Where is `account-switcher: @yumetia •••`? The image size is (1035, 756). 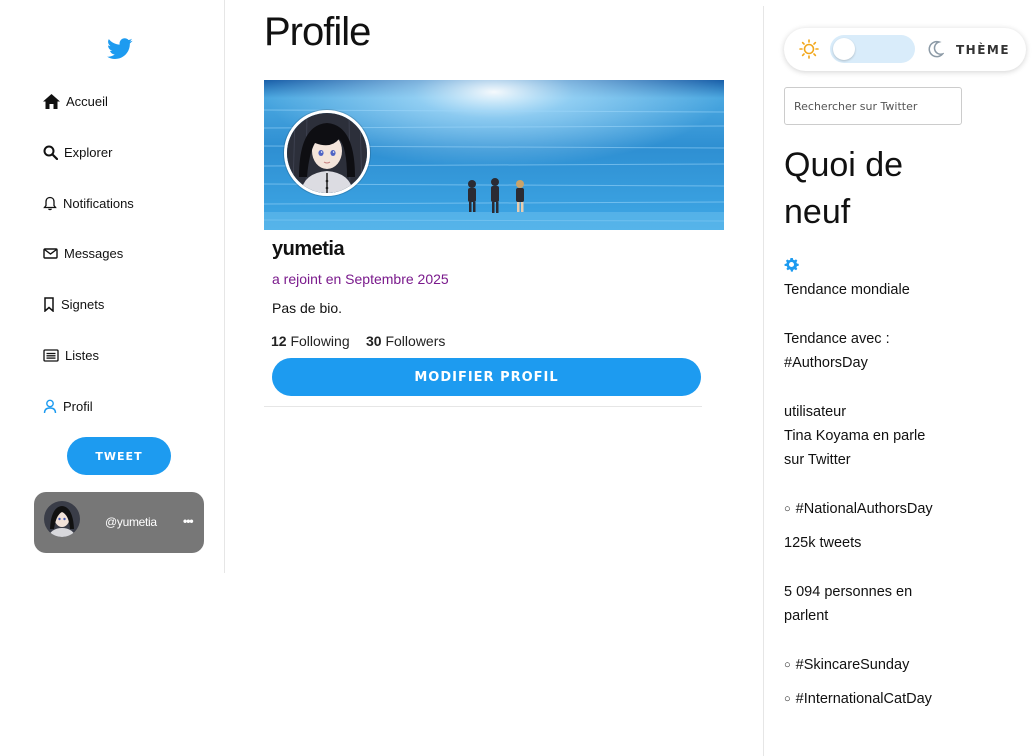 account-switcher: @yumetia ••• is located at coordinates (119, 522).